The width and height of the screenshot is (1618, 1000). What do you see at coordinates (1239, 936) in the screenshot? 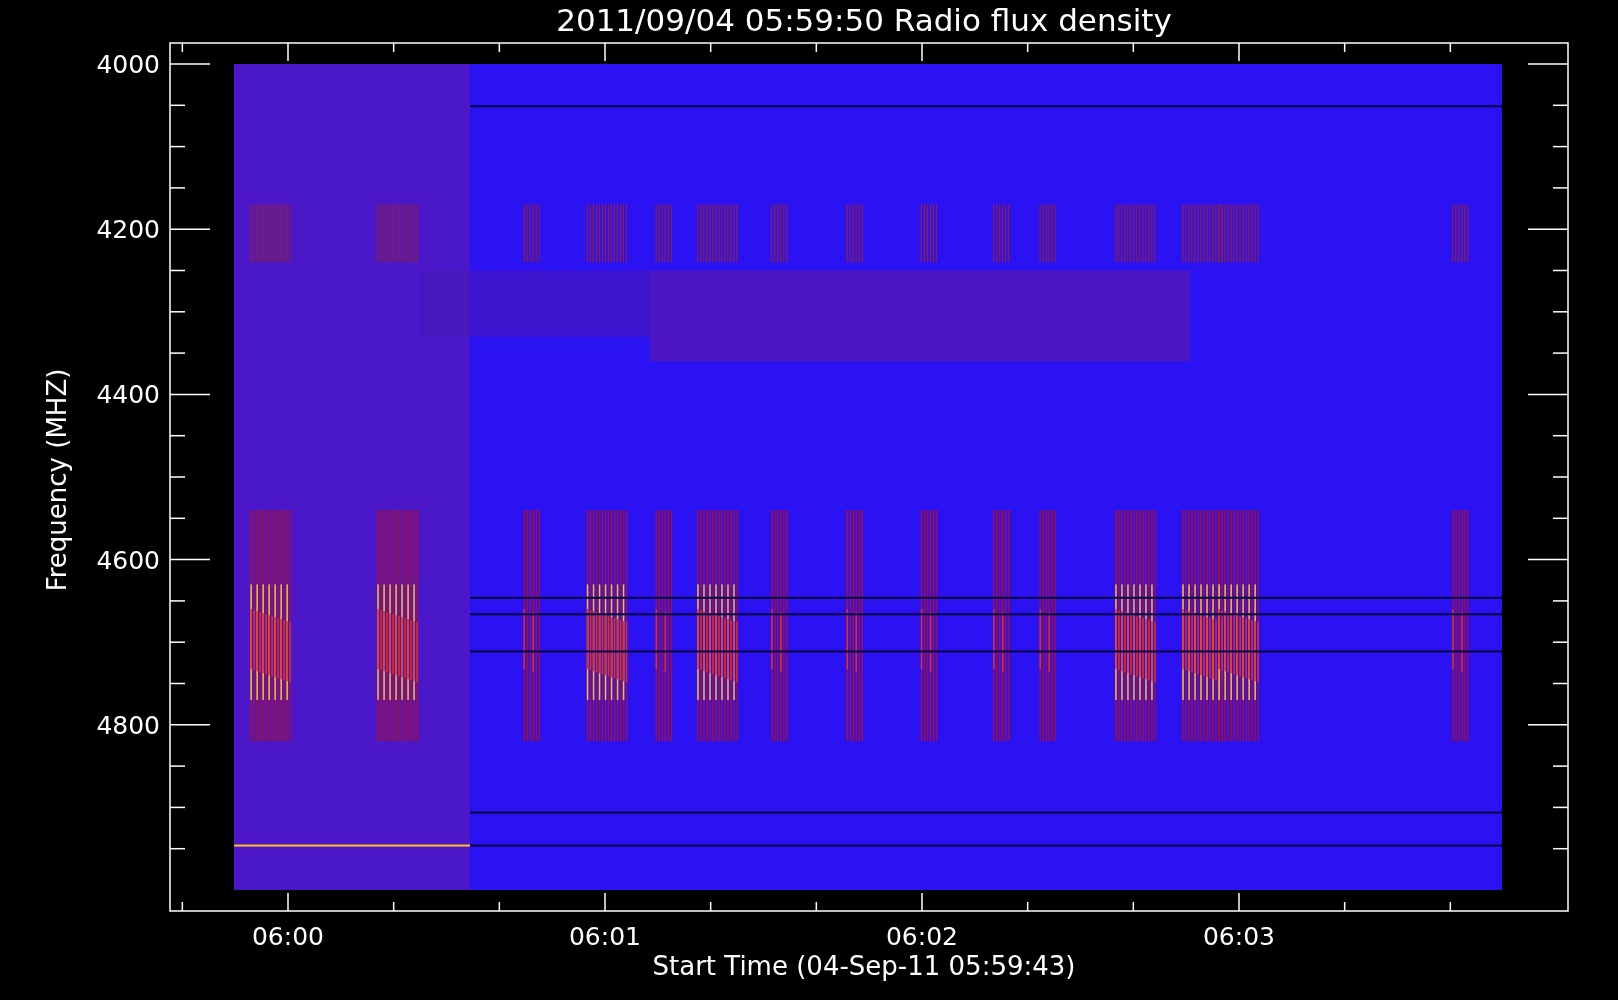
I see `x-tick-label: 06:03` at bounding box center [1239, 936].